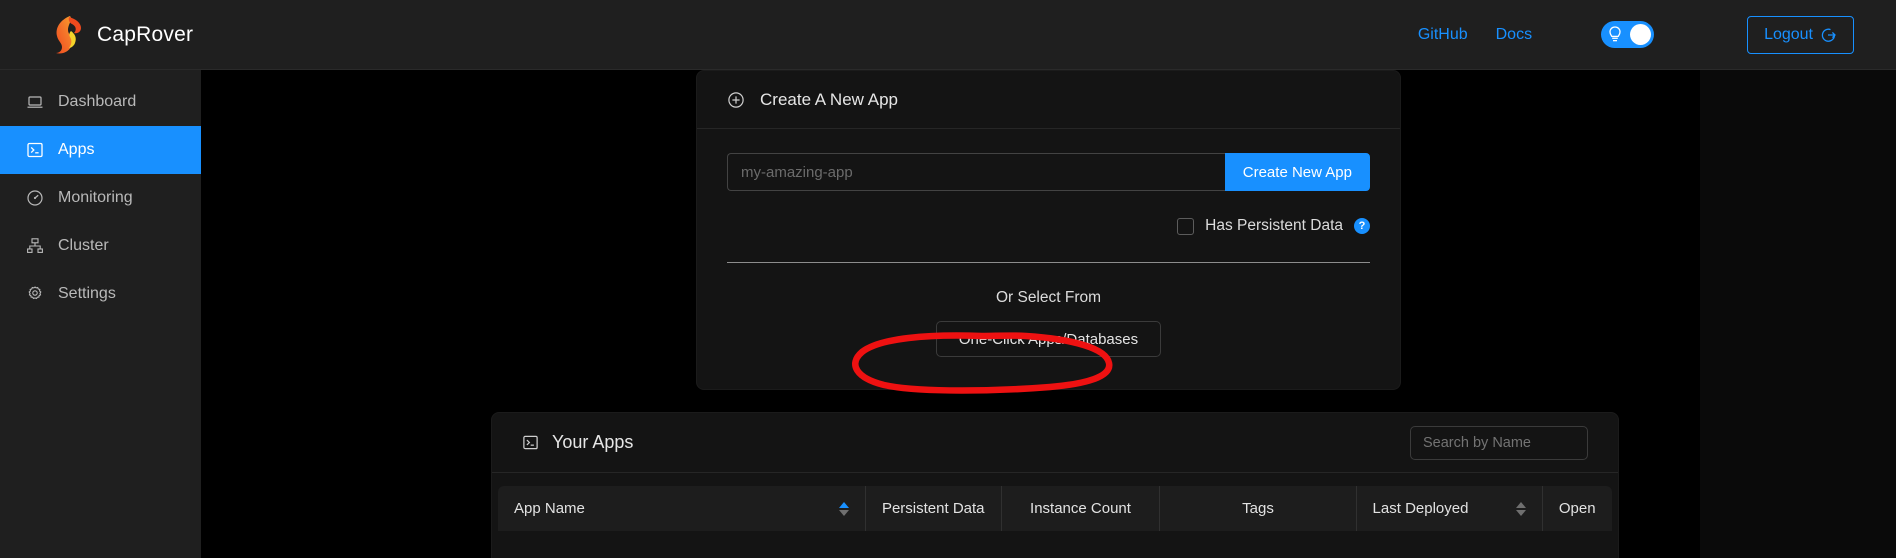  What do you see at coordinates (1048, 100) in the screenshot?
I see `create-new-app-card-header: Create A New App` at bounding box center [1048, 100].